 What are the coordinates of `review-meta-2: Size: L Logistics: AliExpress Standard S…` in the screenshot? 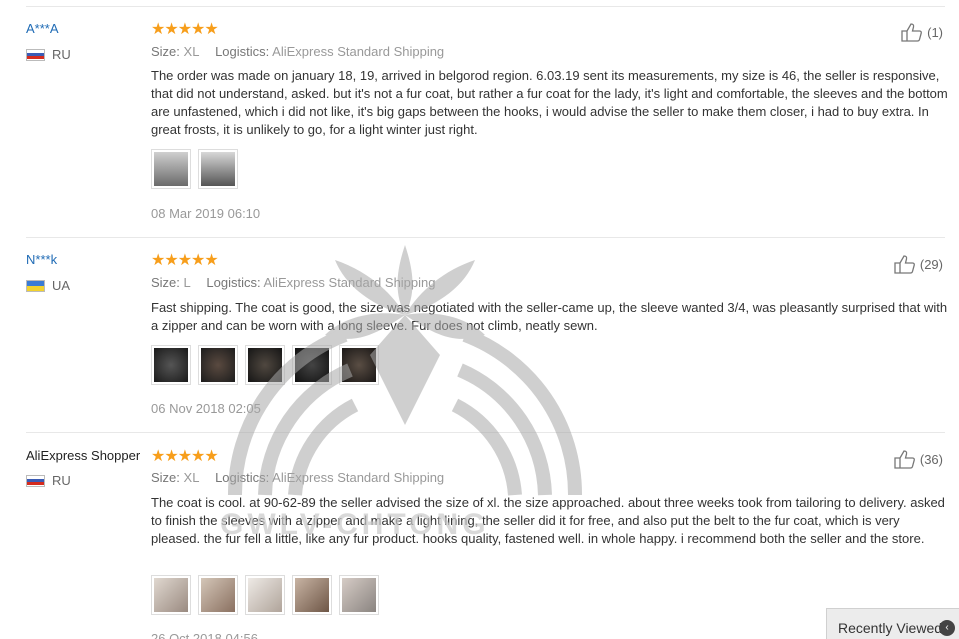 It's located at (299, 282).